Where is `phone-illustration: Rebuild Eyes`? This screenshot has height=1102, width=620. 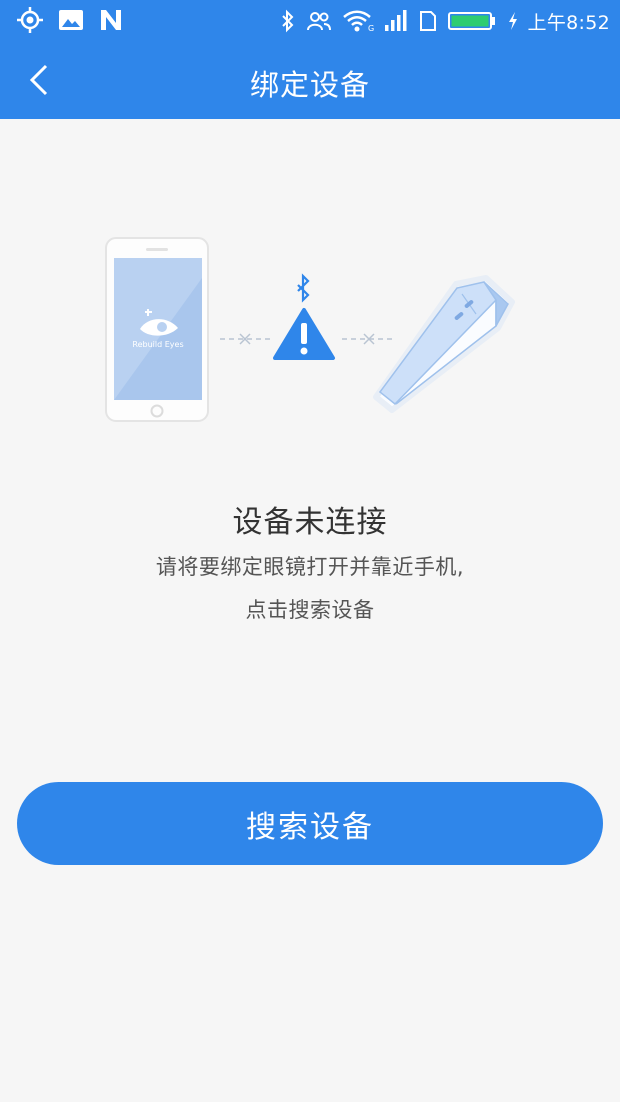 phone-illustration: Rebuild Eyes is located at coordinates (157, 329).